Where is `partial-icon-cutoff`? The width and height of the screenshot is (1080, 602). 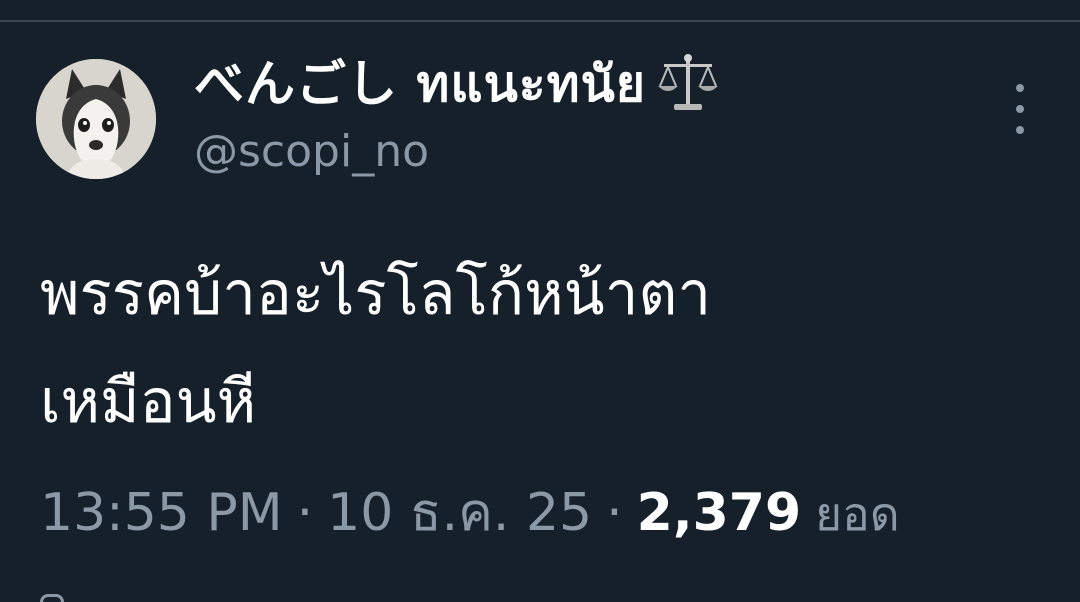
partial-icon-cutoff is located at coordinates (52, 598).